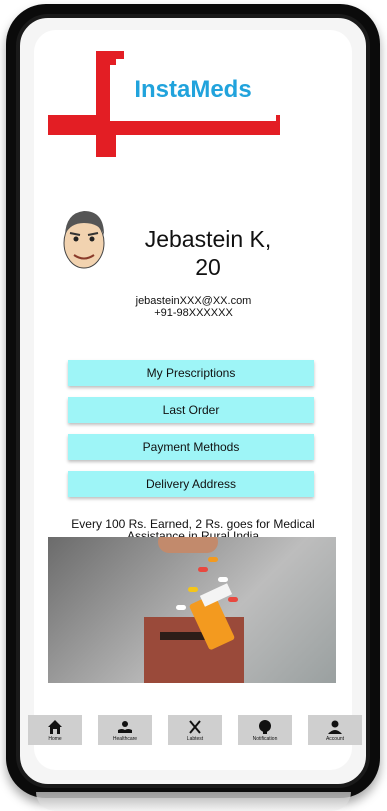  I want to click on nav-healthcare: Healthcare, so click(125, 730).